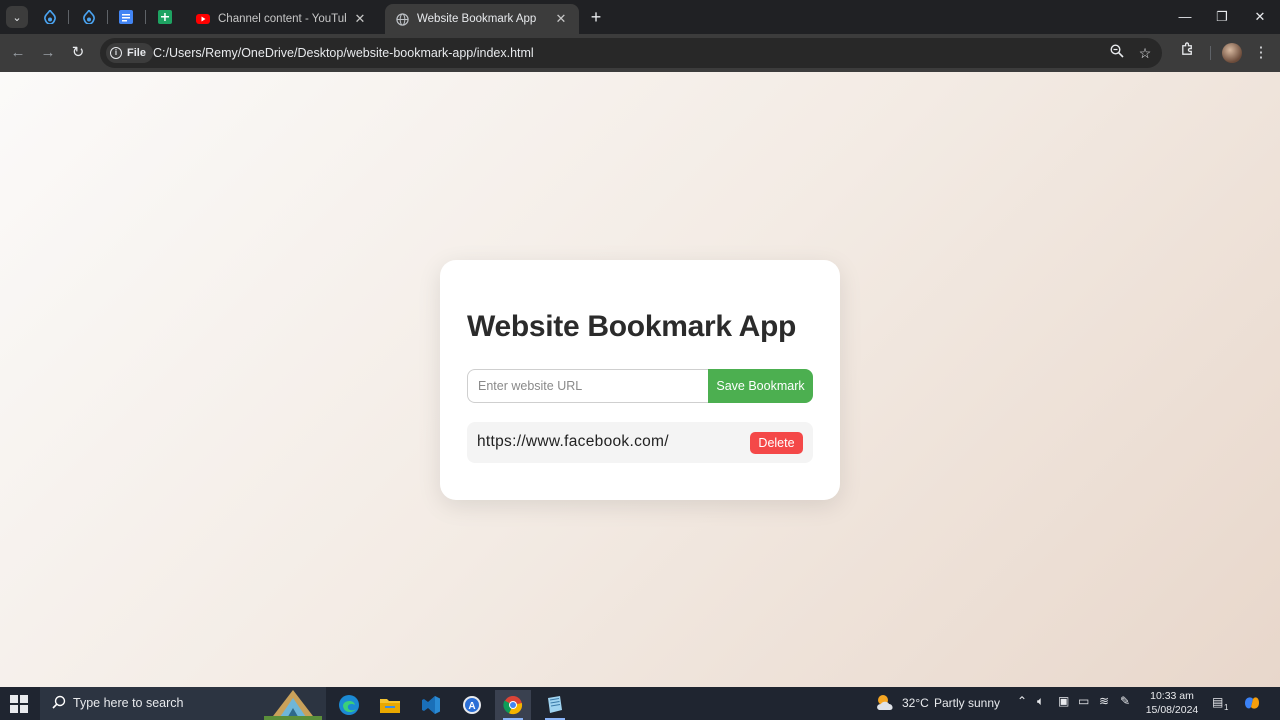 This screenshot has height=720, width=1280. Describe the element at coordinates (760, 386) in the screenshot. I see `save-bookmark-button: Save Bookmark` at that location.